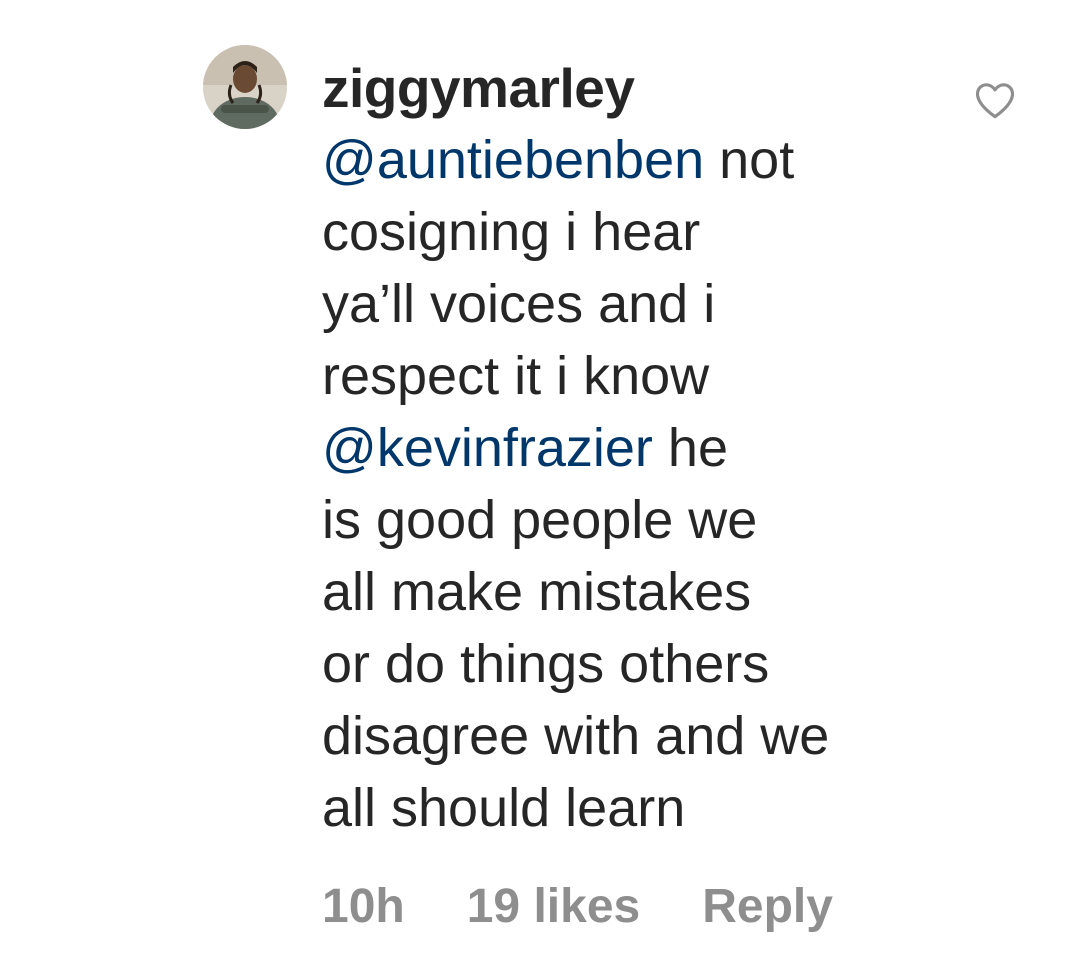  I want to click on comment-line: respect it i know, so click(632, 376).